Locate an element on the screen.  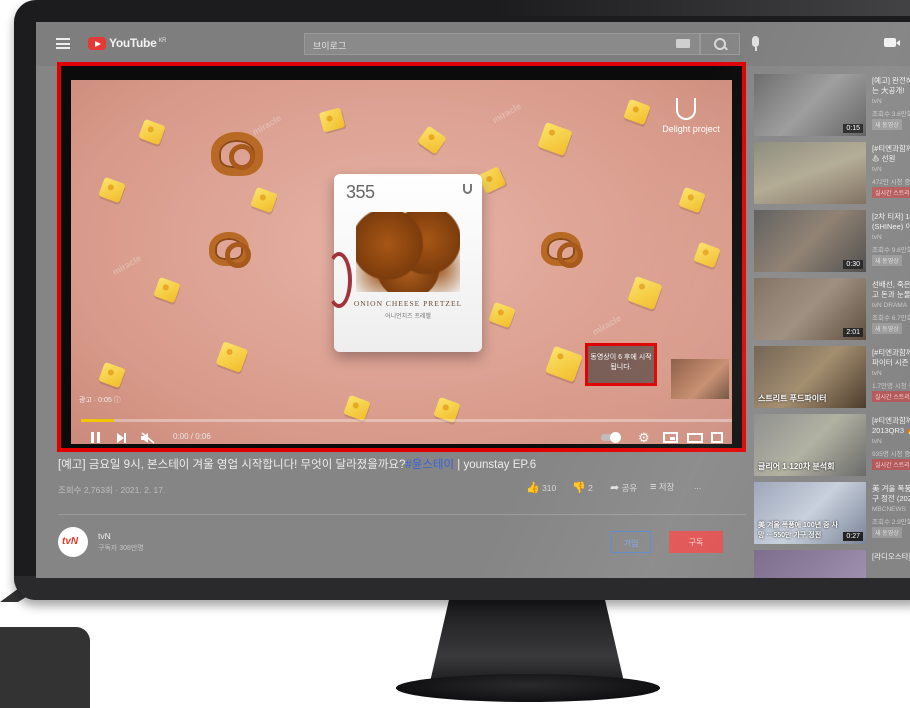
autoplay-toggle is located at coordinates (611, 437).